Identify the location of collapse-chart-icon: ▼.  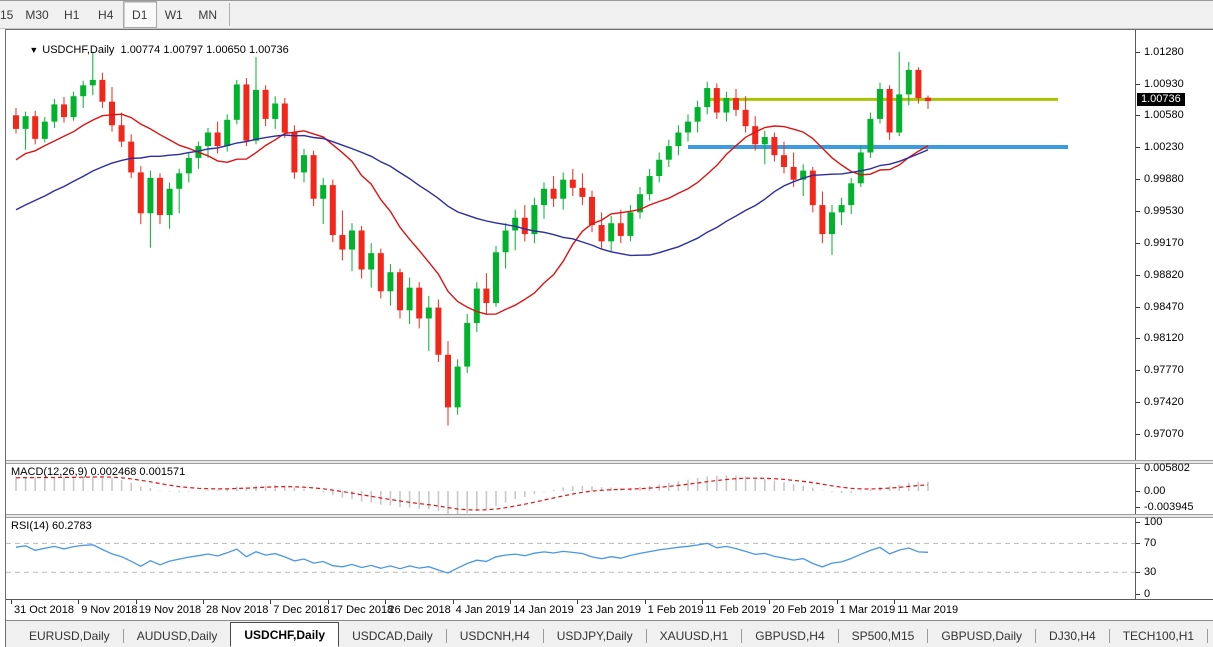
(33, 50).